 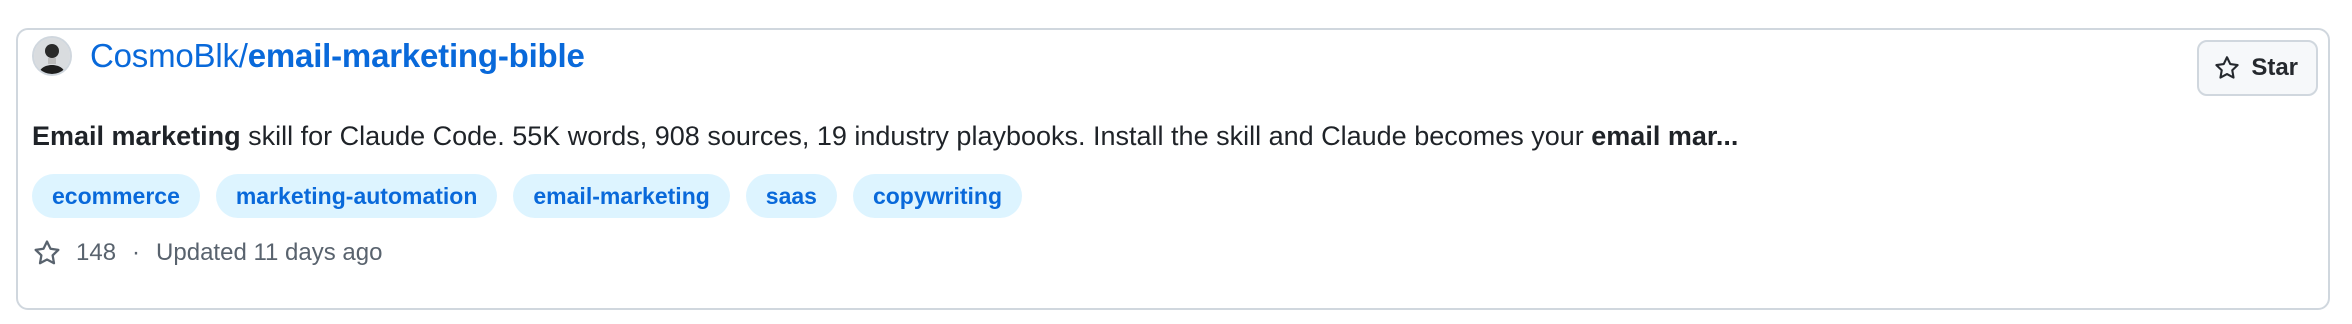 What do you see at coordinates (2274, 67) in the screenshot?
I see `star-button-label: Star` at bounding box center [2274, 67].